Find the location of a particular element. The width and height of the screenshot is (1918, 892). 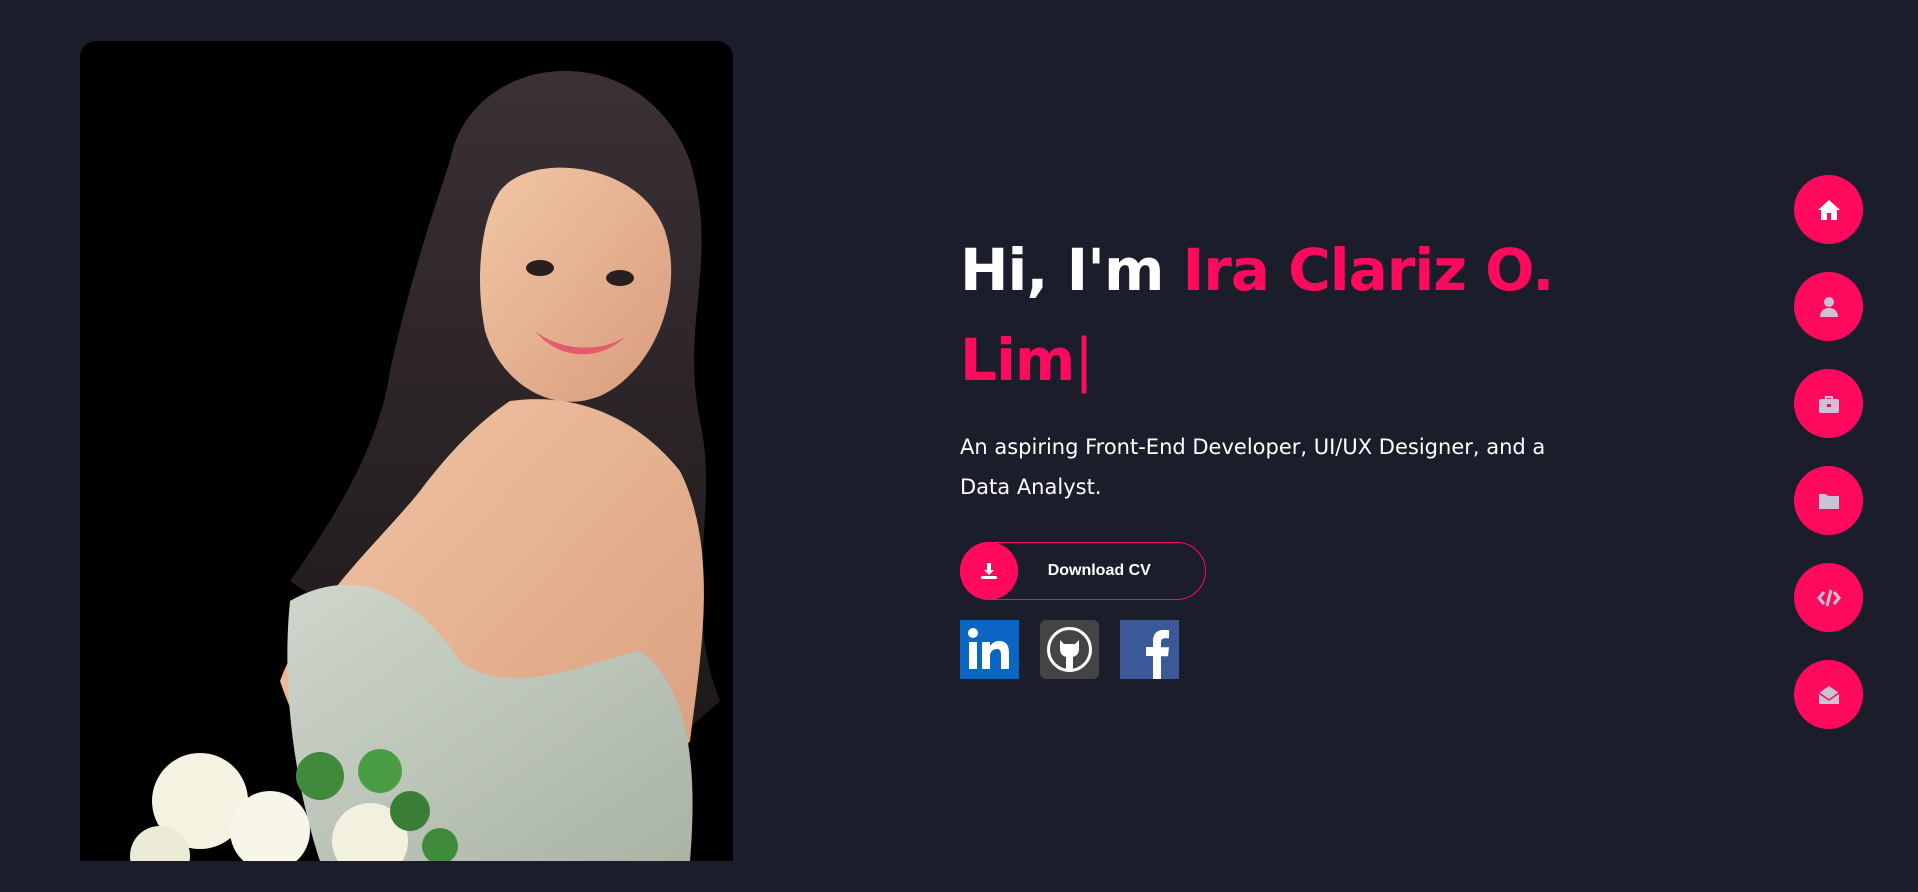

github-link is located at coordinates (1069, 649).